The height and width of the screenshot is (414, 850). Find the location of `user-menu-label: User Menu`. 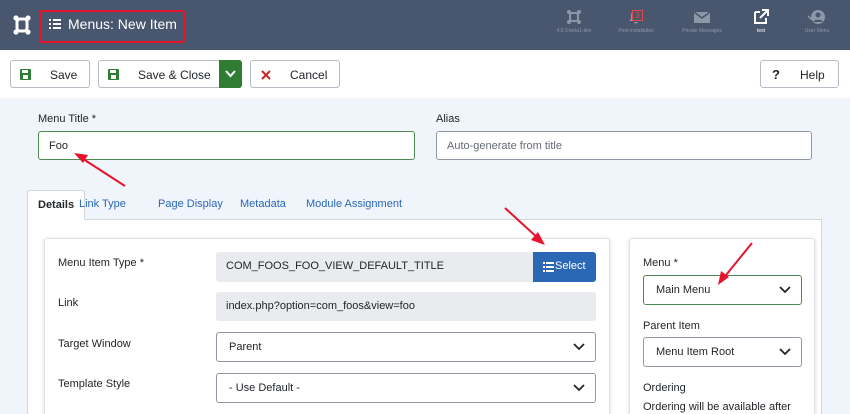

user-menu-label: User Menu is located at coordinates (817, 31).